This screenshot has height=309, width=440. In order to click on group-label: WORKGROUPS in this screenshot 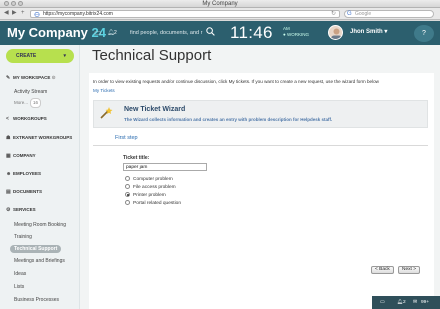, I will do `click(30, 118)`.